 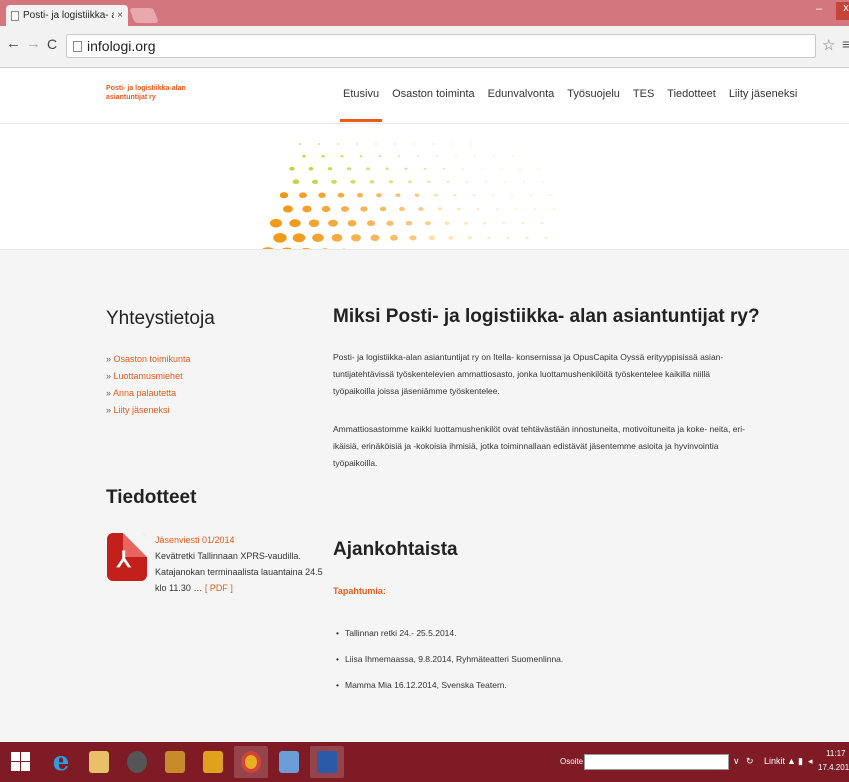 I want to click on news-item-title: Jäsenviesti 01/2014, so click(x=240, y=540).